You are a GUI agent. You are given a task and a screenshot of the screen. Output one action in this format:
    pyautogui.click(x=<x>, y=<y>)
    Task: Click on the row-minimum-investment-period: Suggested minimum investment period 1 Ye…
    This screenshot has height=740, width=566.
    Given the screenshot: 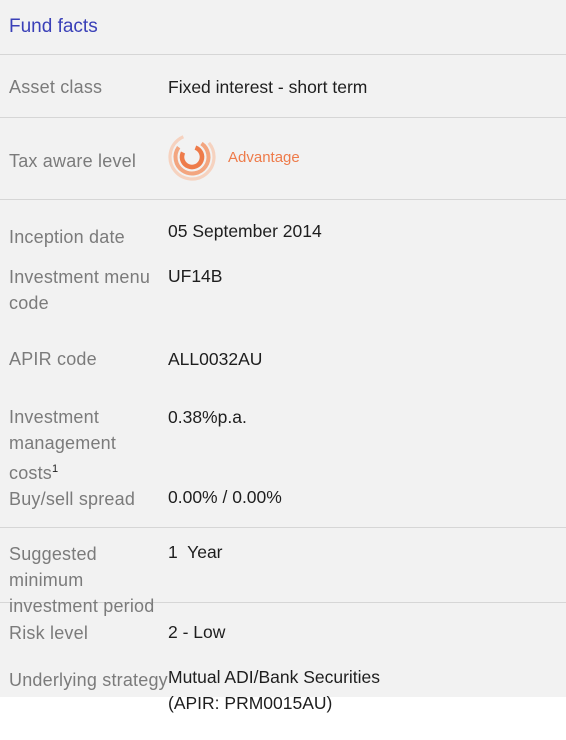 What is the action you would take?
    pyautogui.click(x=283, y=572)
    